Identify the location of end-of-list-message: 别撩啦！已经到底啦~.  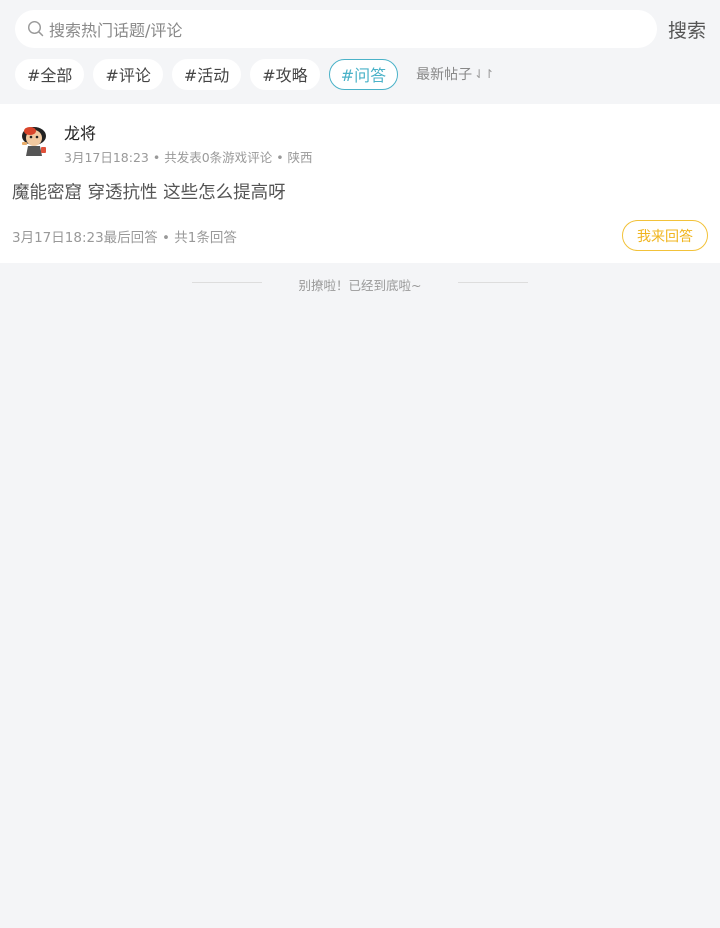
(360, 285).